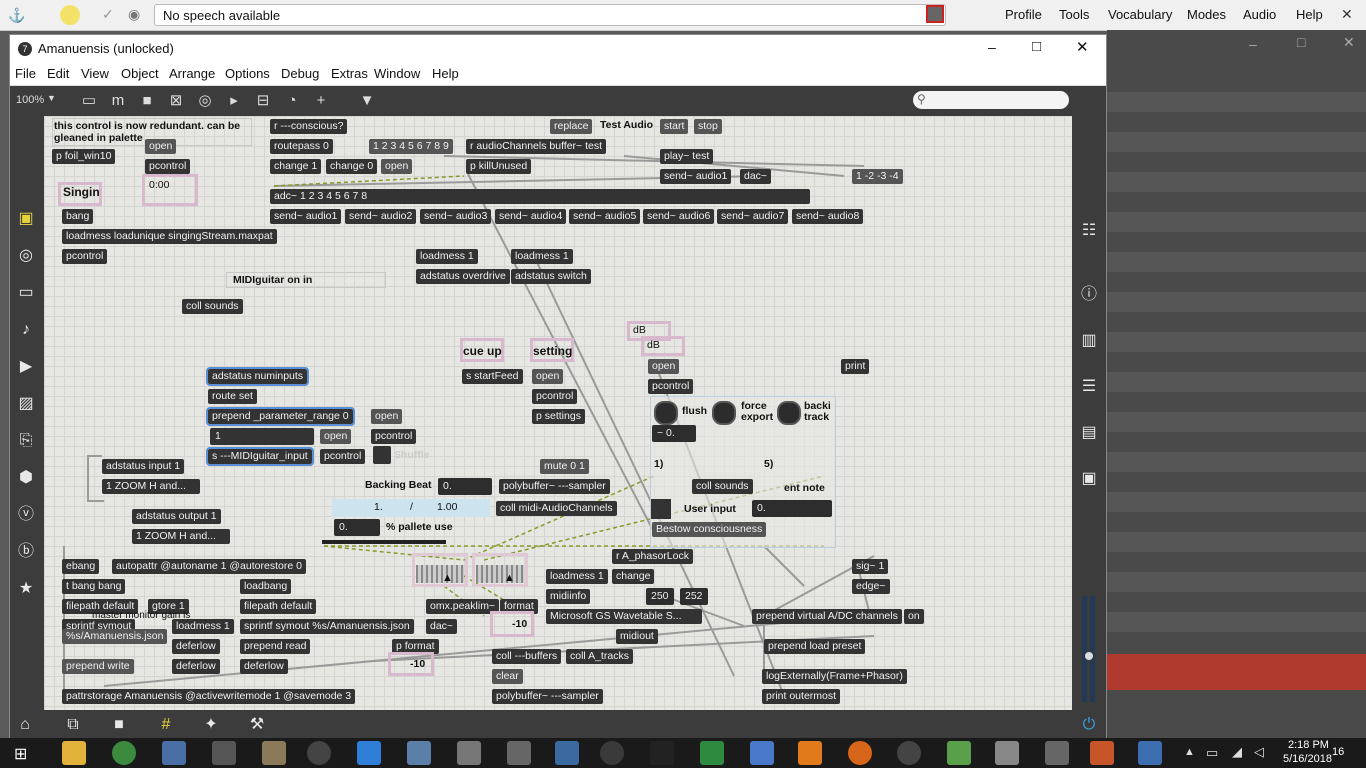 This screenshot has height=768, width=1366. Describe the element at coordinates (319, 753) in the screenshot. I see `sync-icon` at that location.